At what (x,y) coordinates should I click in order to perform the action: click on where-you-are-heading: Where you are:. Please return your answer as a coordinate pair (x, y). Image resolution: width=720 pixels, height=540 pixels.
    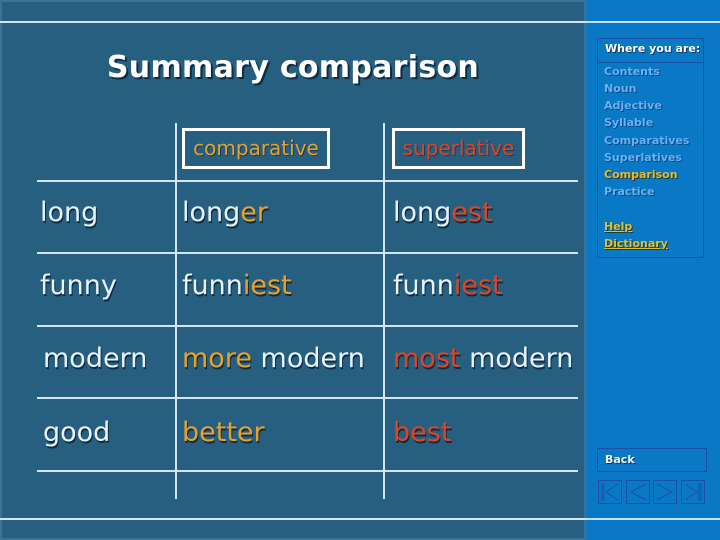
    Looking at the image, I should click on (649, 50).